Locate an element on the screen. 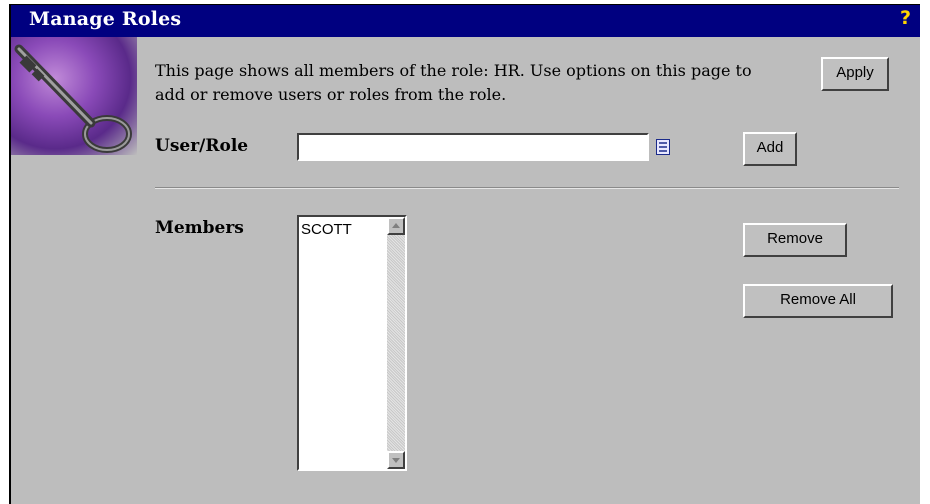 This screenshot has height=504, width=930. scroll-down-button is located at coordinates (396, 460).